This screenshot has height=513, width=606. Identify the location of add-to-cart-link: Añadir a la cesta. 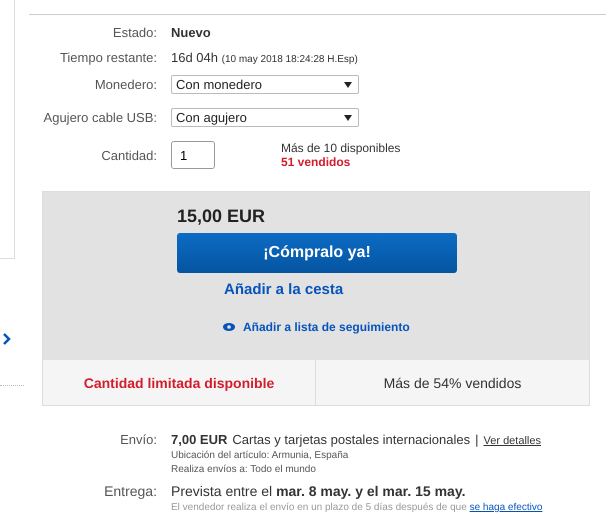
(284, 289).